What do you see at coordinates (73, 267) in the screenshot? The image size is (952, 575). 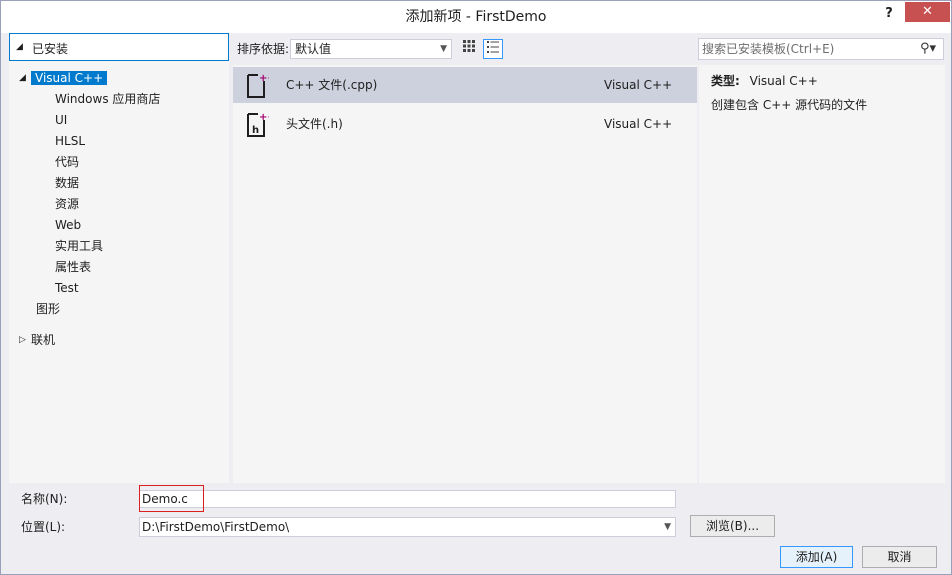 I see `tree-item-property-sheet: 属性表` at bounding box center [73, 267].